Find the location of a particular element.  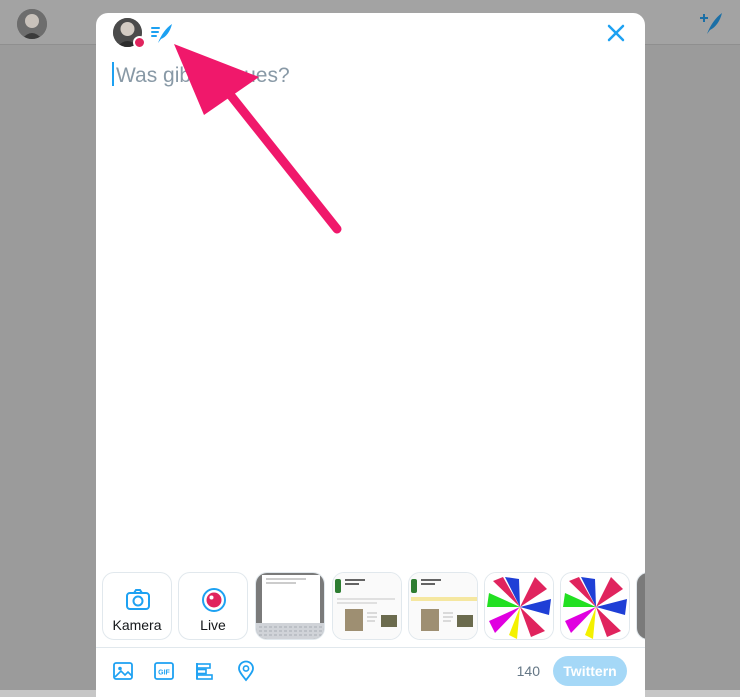

camera-icon is located at coordinates (138, 600).